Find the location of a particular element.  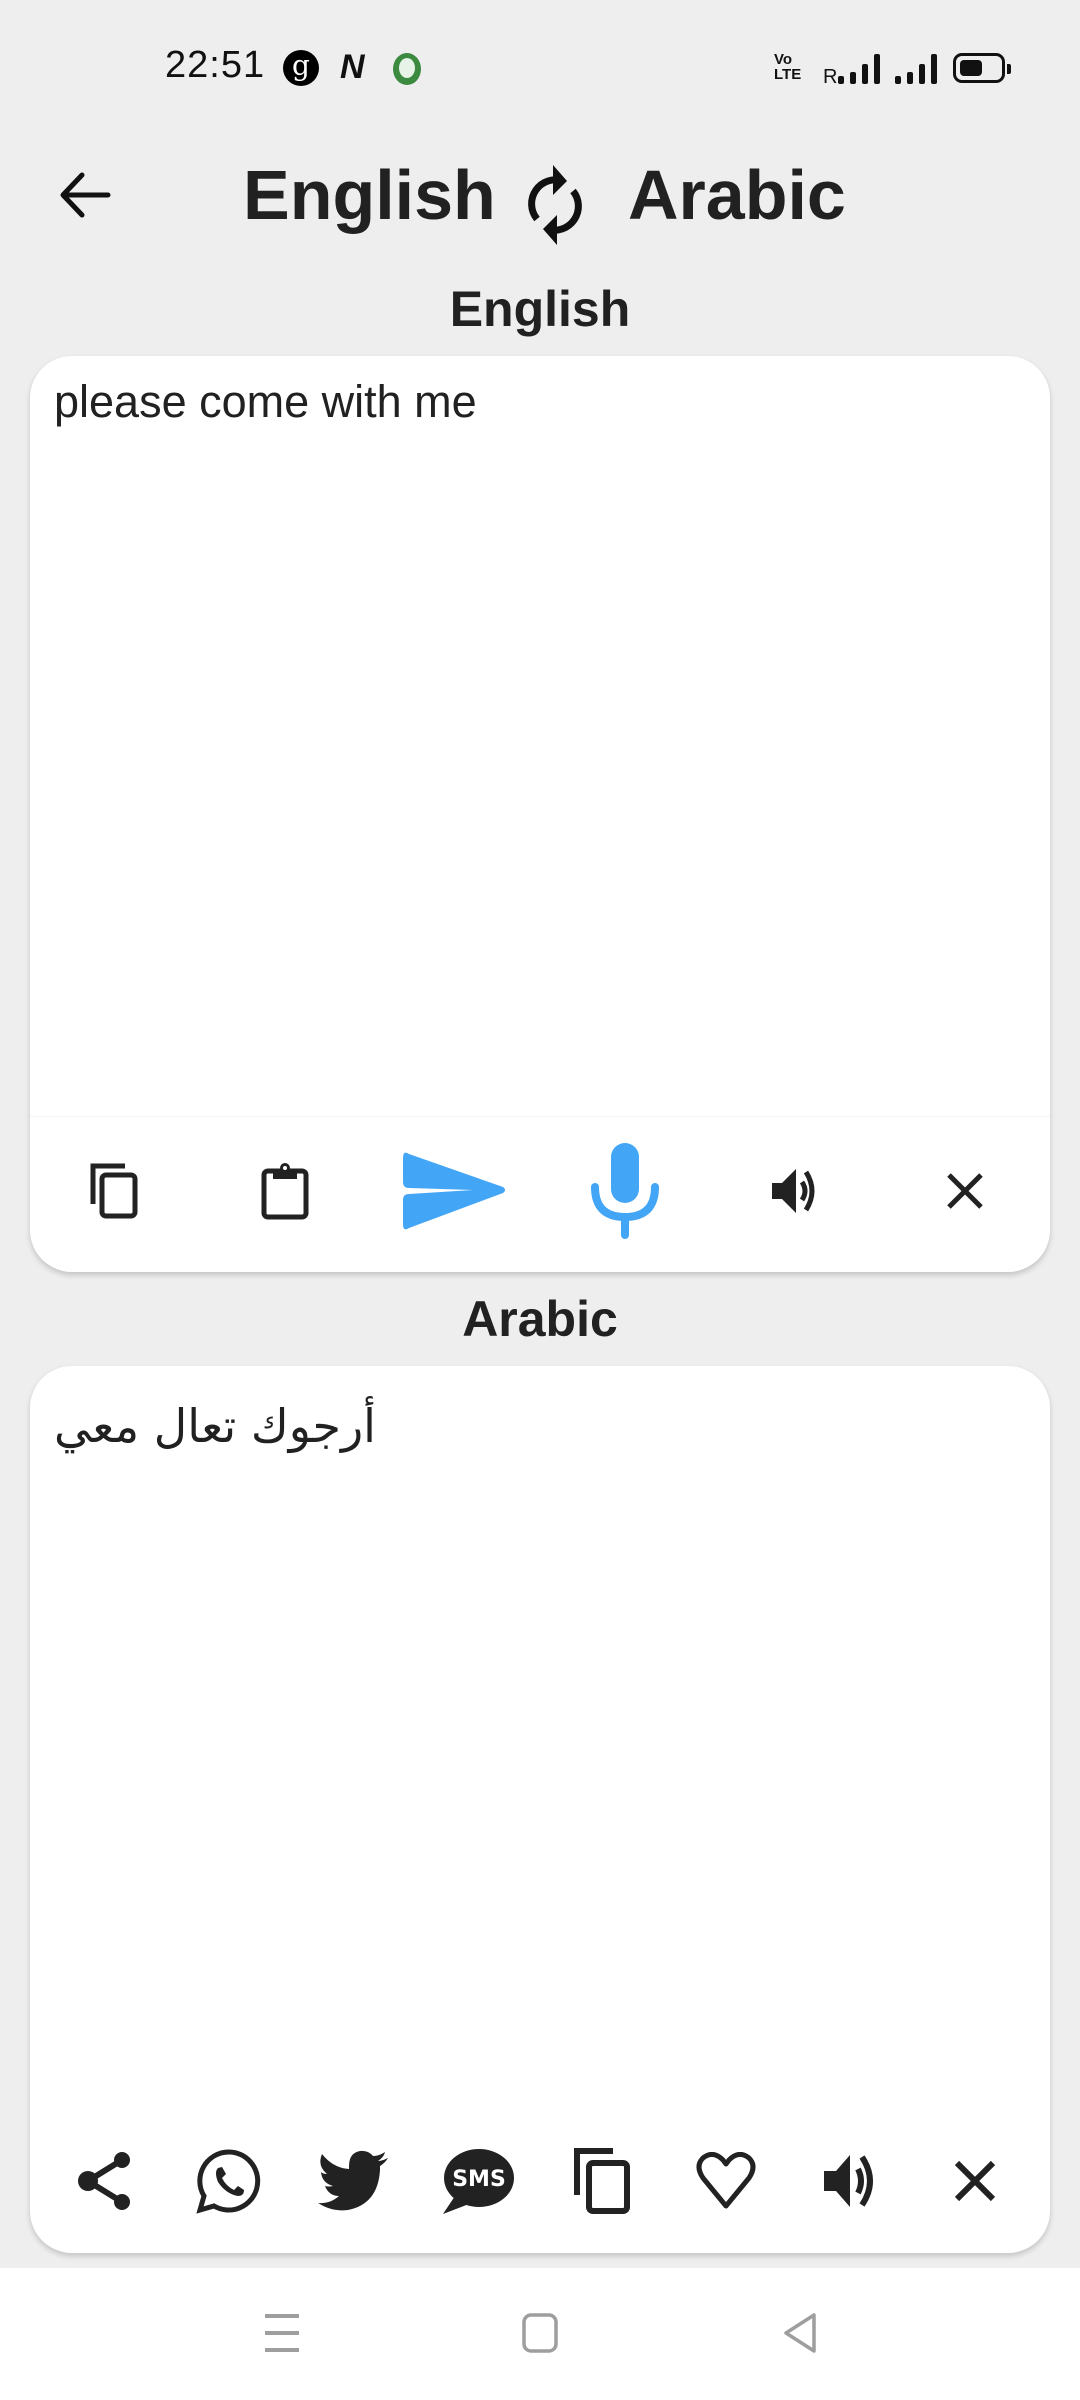

whatsapp-share-button is located at coordinates (229, 2181).